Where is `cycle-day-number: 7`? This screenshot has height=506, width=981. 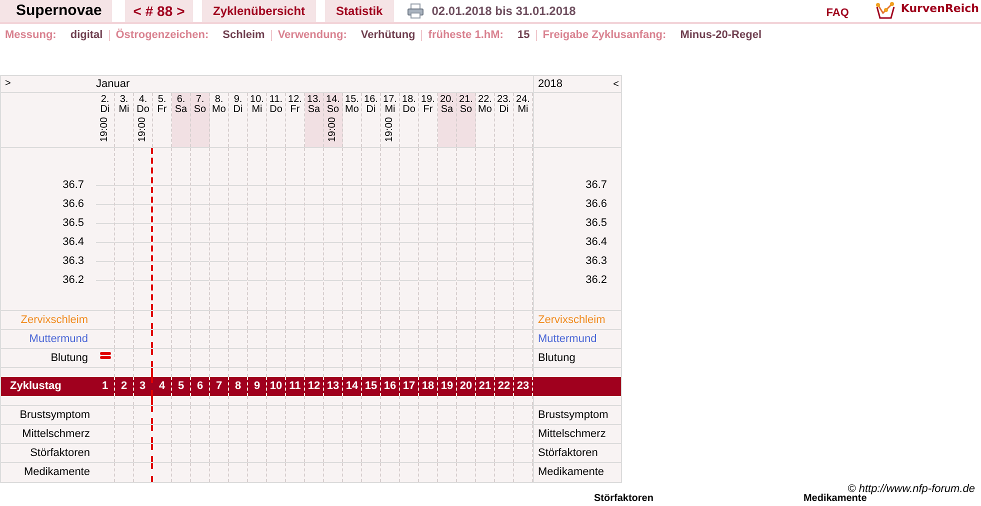
cycle-day-number: 7 is located at coordinates (219, 386).